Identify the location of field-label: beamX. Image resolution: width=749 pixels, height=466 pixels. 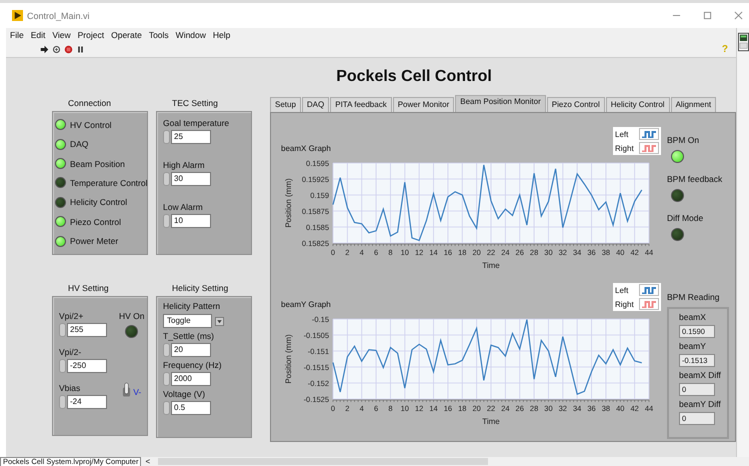
(693, 317).